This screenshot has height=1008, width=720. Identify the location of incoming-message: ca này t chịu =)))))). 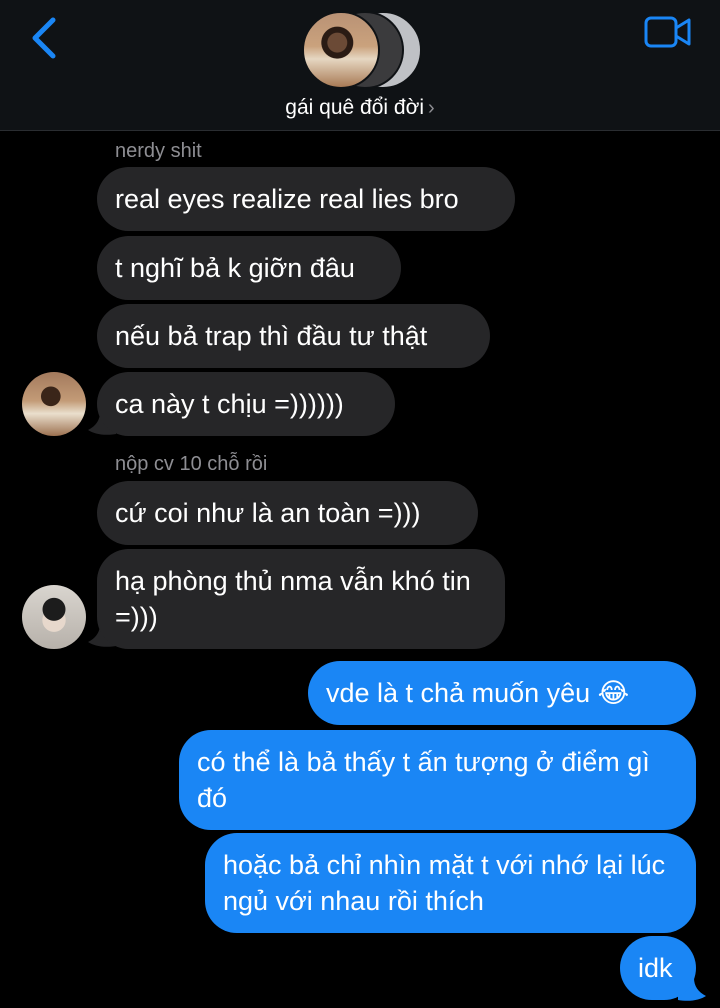
(246, 404).